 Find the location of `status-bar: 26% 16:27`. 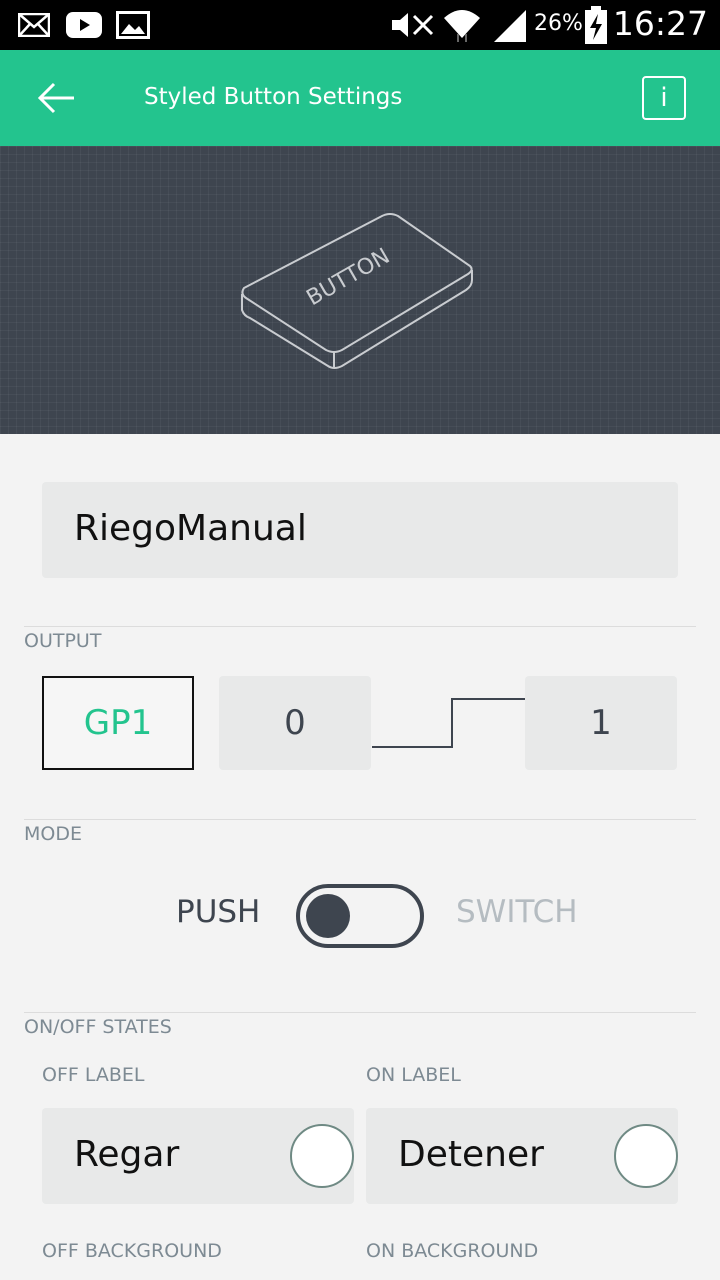

status-bar: 26% 16:27 is located at coordinates (360, 25).